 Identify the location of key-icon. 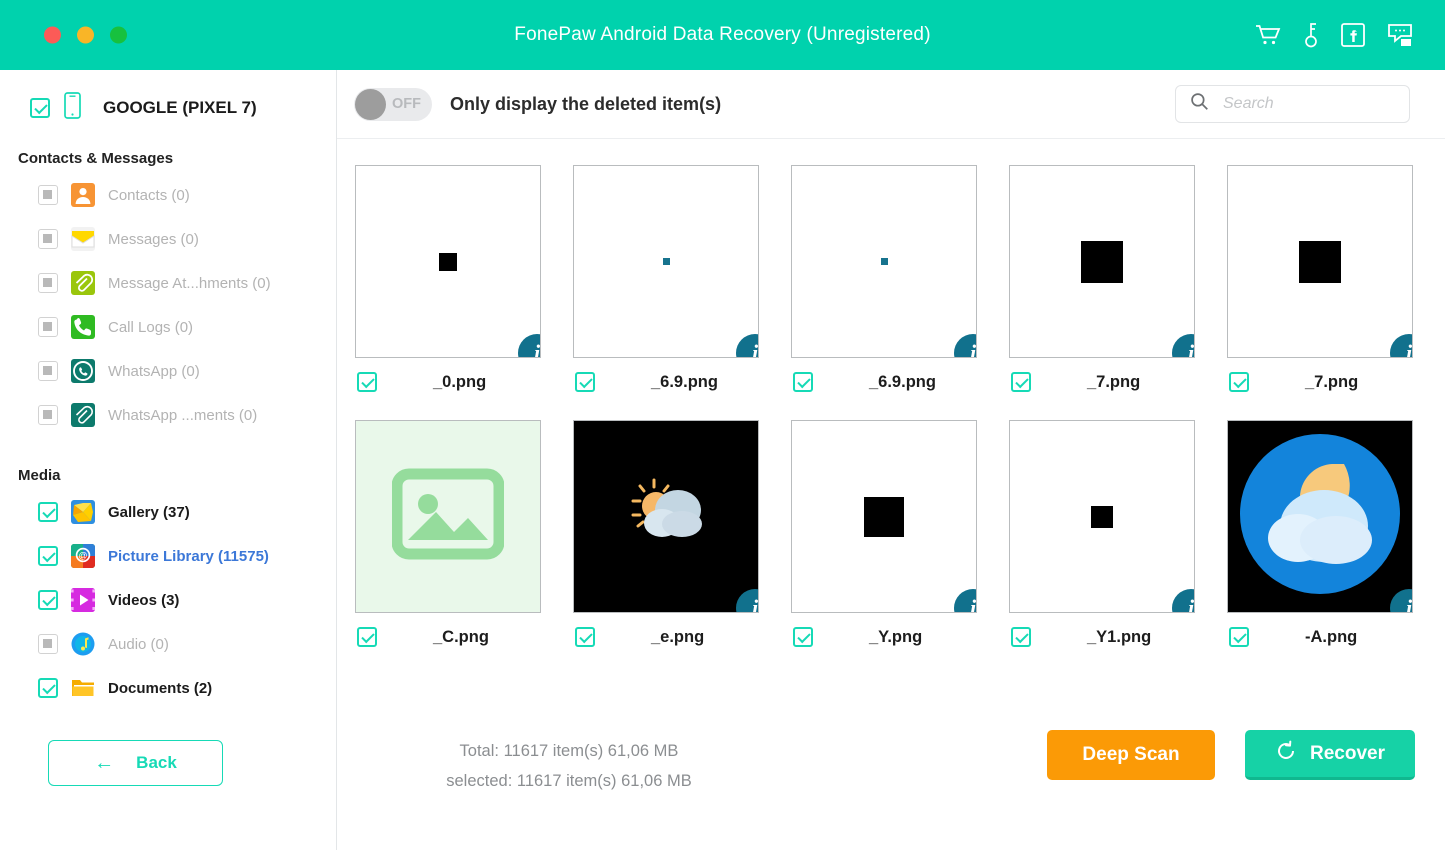
(1311, 35).